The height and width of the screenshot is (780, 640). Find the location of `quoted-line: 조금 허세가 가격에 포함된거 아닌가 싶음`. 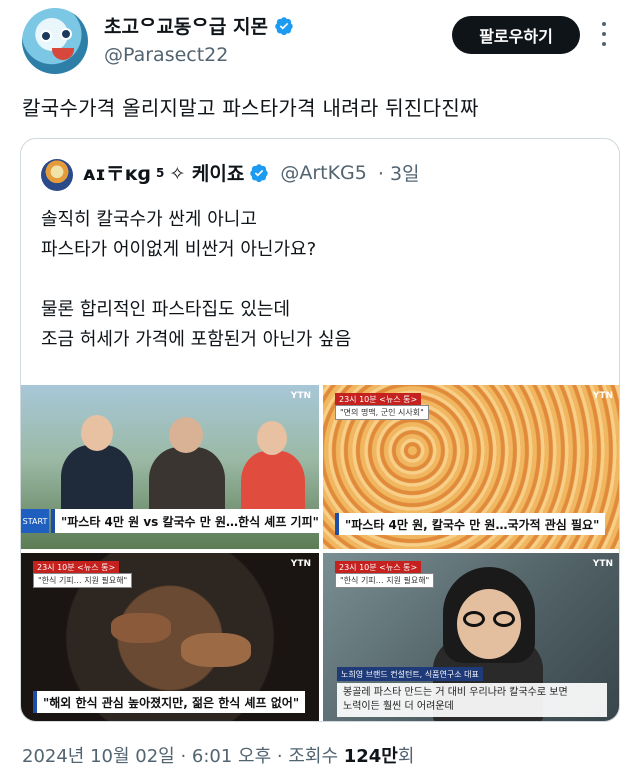

quoted-line: 조금 허세가 가격에 포함된거 아닌가 싶음 is located at coordinates (196, 339).